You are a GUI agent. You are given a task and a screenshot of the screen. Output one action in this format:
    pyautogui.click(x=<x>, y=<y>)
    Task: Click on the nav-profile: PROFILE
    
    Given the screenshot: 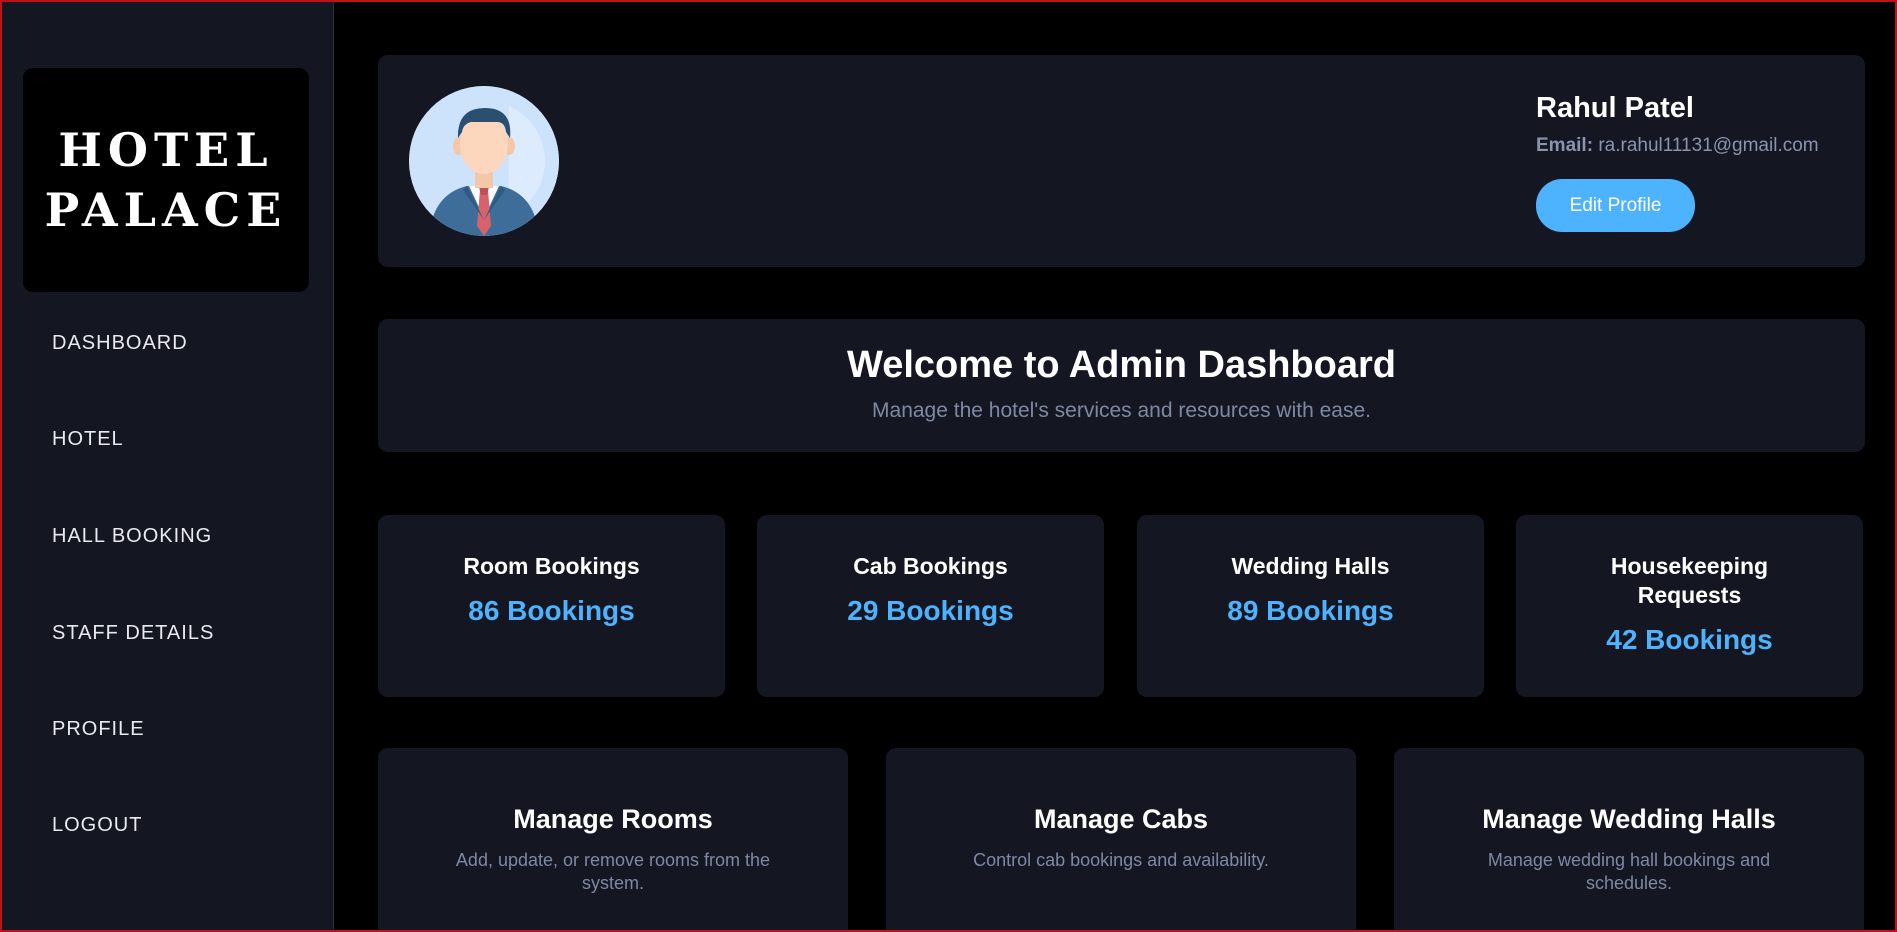 What is the action you would take?
    pyautogui.click(x=98, y=729)
    